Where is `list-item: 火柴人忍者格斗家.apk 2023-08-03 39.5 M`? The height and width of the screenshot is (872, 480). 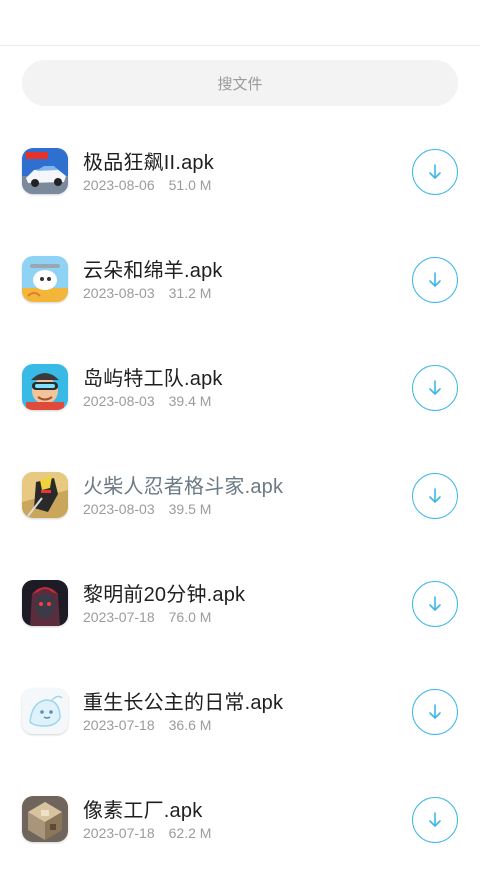 list-item: 火柴人忍者格斗家.apk 2023-08-03 39.5 M is located at coordinates (240, 494).